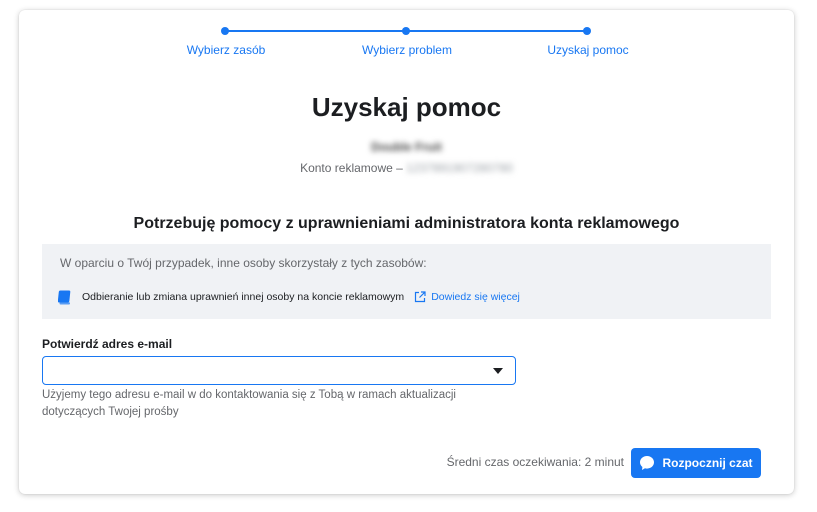  Describe the element at coordinates (226, 50) in the screenshot. I see `step-label-choose-resource: Wybierz zasób` at that location.